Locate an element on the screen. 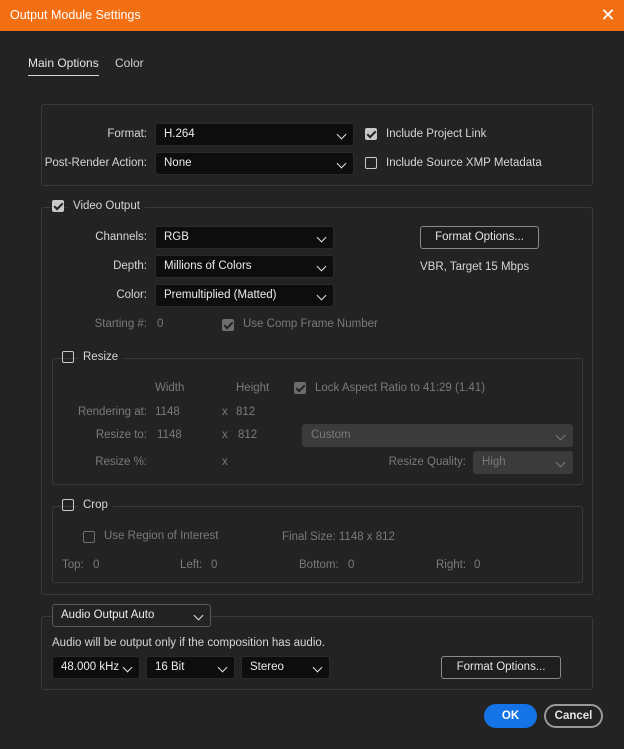 Image resolution: width=624 pixels, height=749 pixels. depth-select: Millions of Colors is located at coordinates (244, 266).